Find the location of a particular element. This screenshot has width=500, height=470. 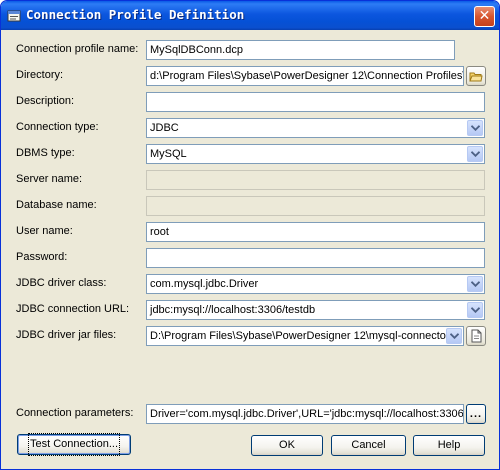

jdbc-connection-url-dropdown-button is located at coordinates (475, 310).